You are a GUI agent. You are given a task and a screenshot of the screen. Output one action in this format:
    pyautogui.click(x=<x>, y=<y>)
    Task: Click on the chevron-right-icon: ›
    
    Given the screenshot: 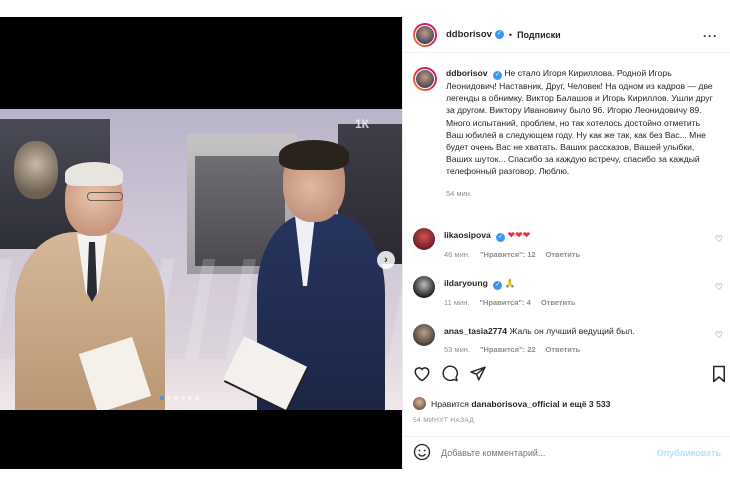 What is the action you would take?
    pyautogui.click(x=386, y=260)
    